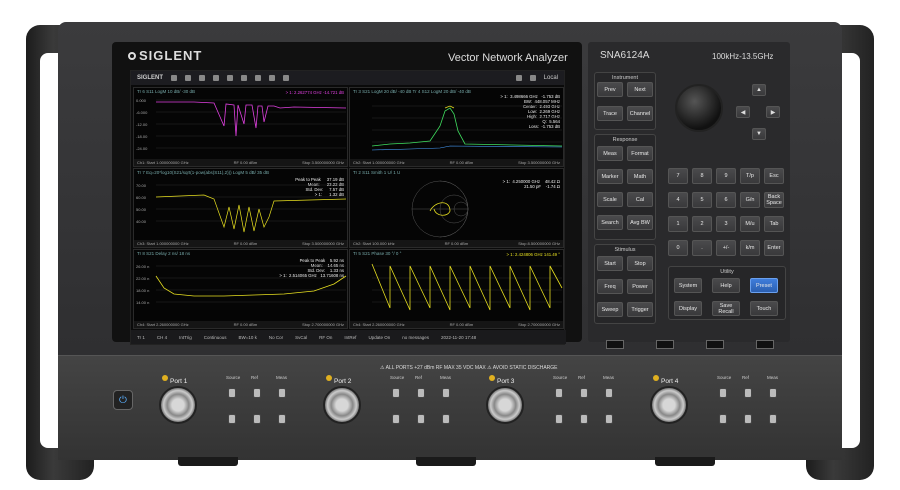  I want to click on preset-key: Preset, so click(764, 285).